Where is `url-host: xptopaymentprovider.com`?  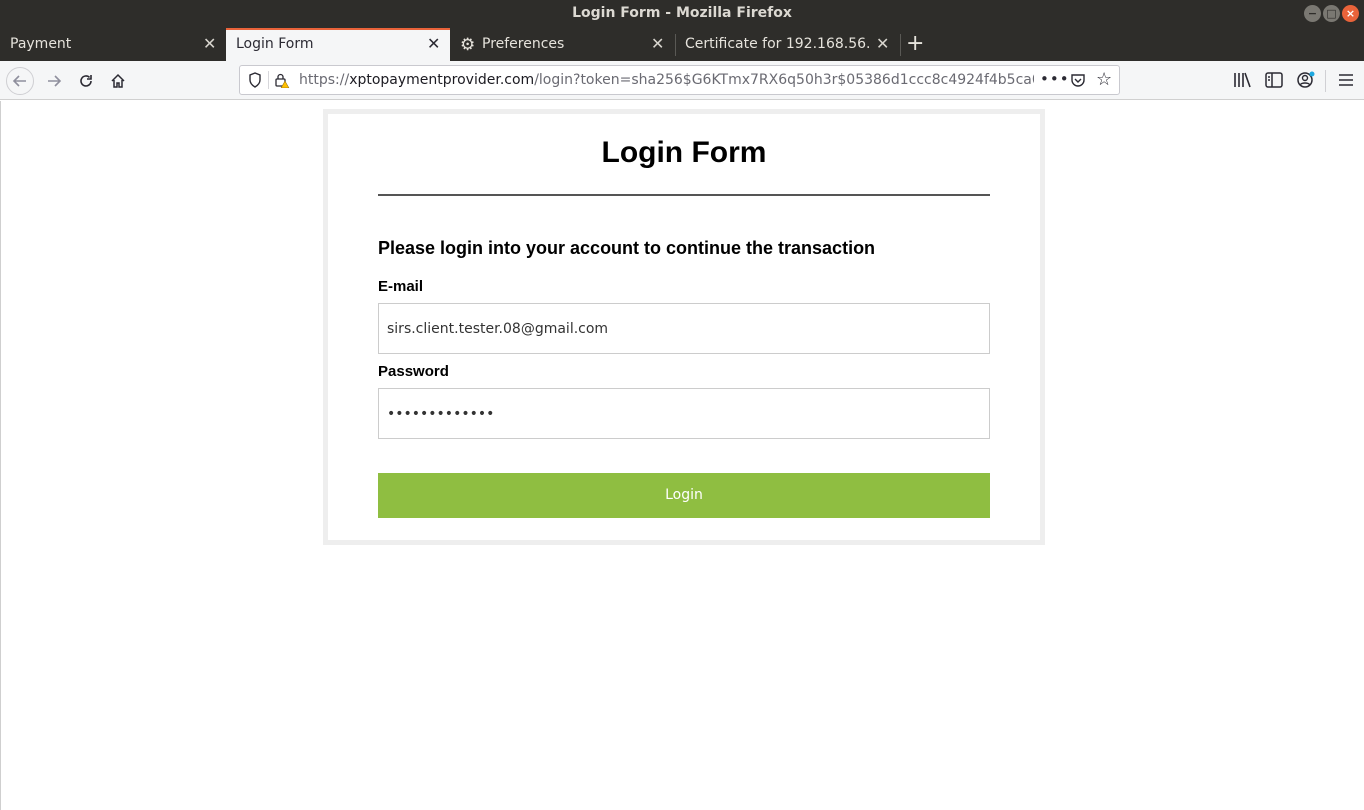 url-host: xptopaymentprovider.com is located at coordinates (442, 80).